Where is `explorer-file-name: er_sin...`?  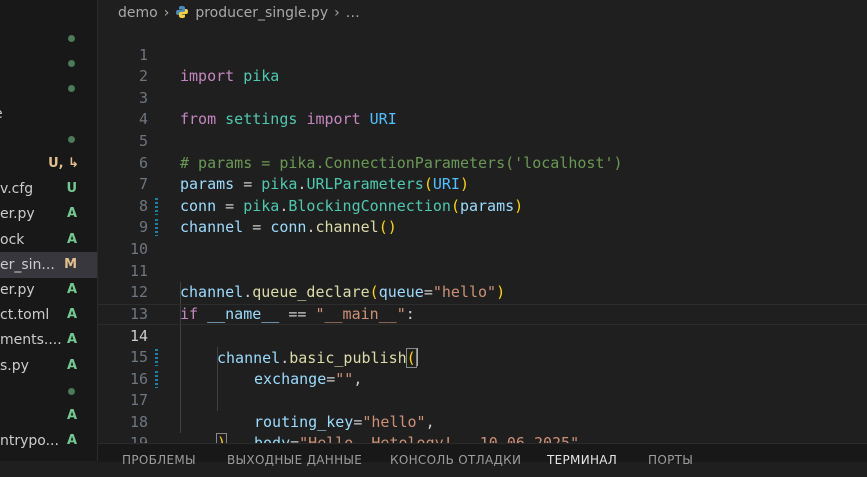
explorer-file-name: er_sin... is located at coordinates (27, 264).